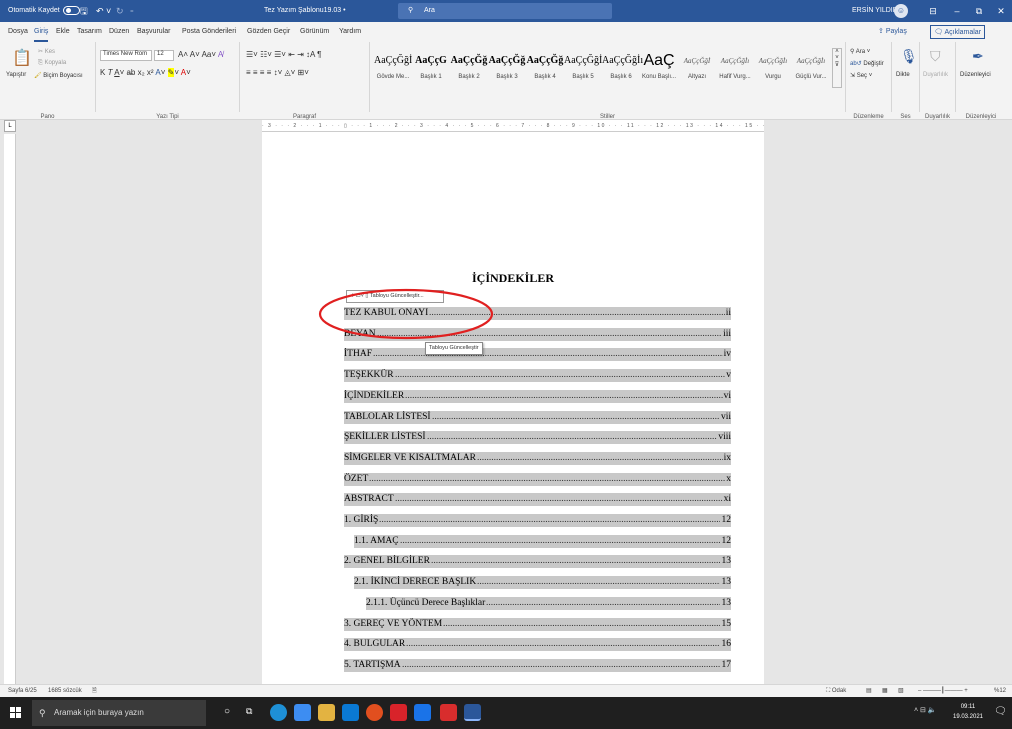 Image resolution: width=1012 pixels, height=729 pixels. Describe the element at coordinates (249, 711) in the screenshot. I see `task-view-icon: ⧉` at that location.